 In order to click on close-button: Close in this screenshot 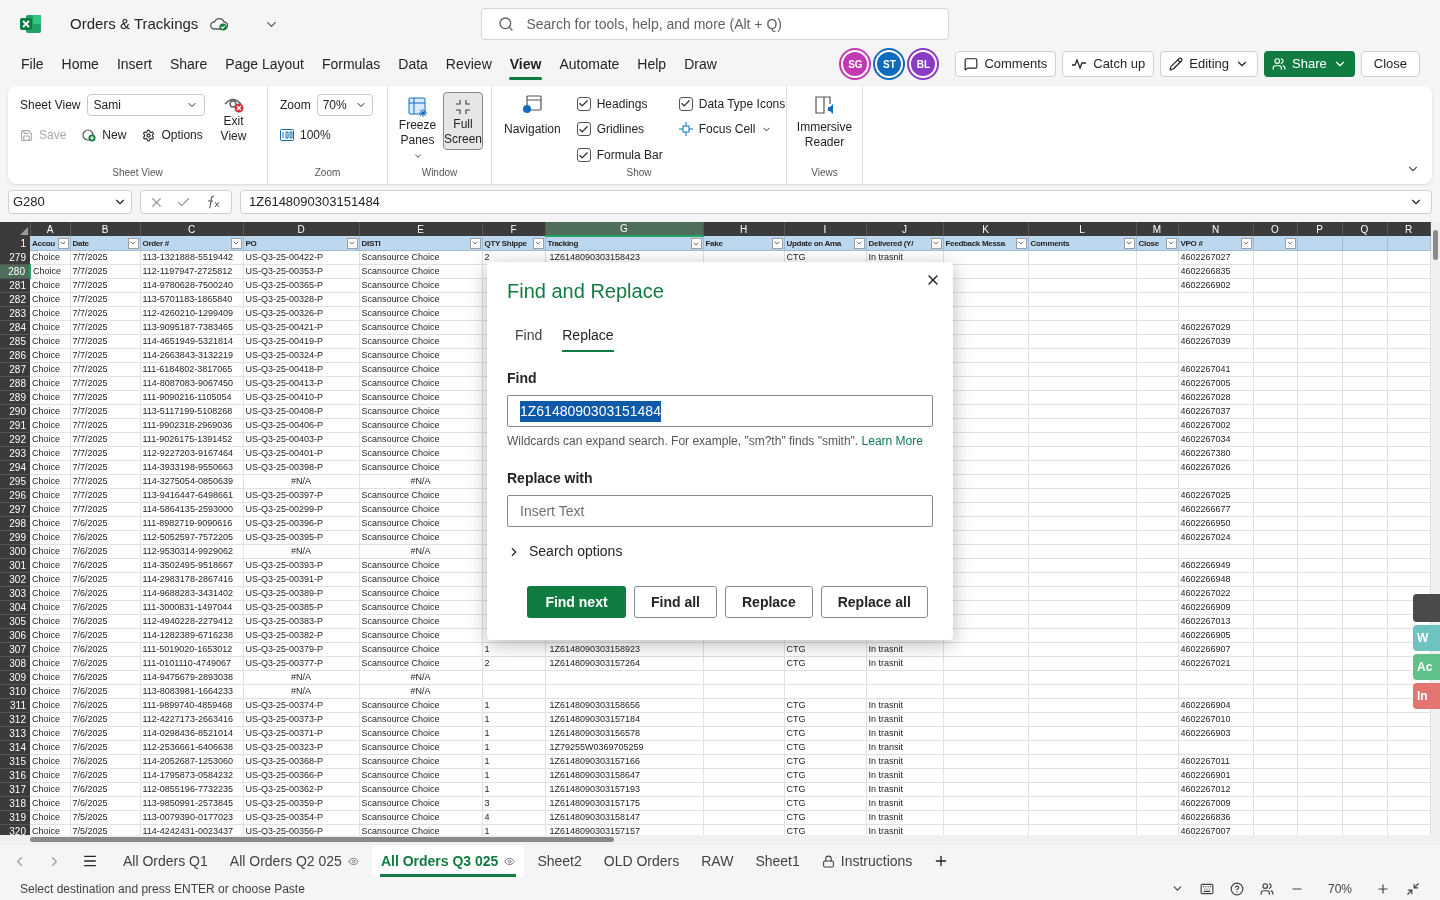, I will do `click(1390, 64)`.